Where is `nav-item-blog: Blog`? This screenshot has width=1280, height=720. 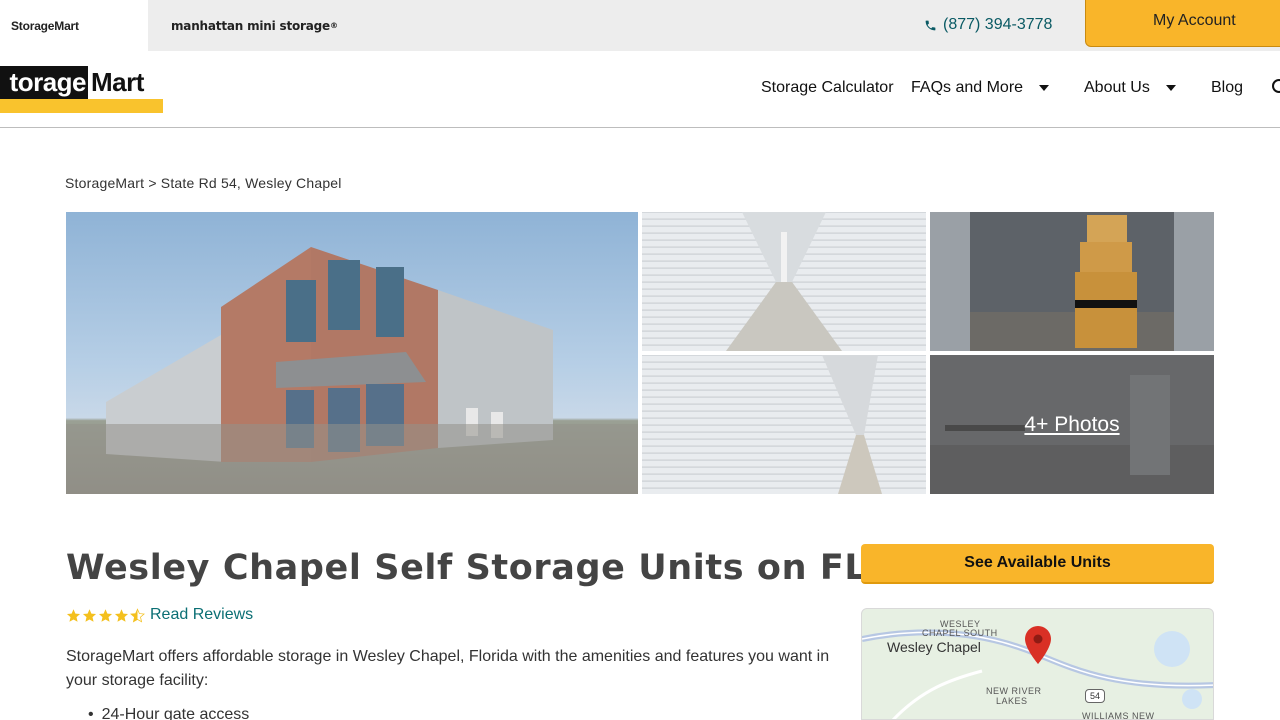
nav-item-blog: Blog is located at coordinates (1227, 88).